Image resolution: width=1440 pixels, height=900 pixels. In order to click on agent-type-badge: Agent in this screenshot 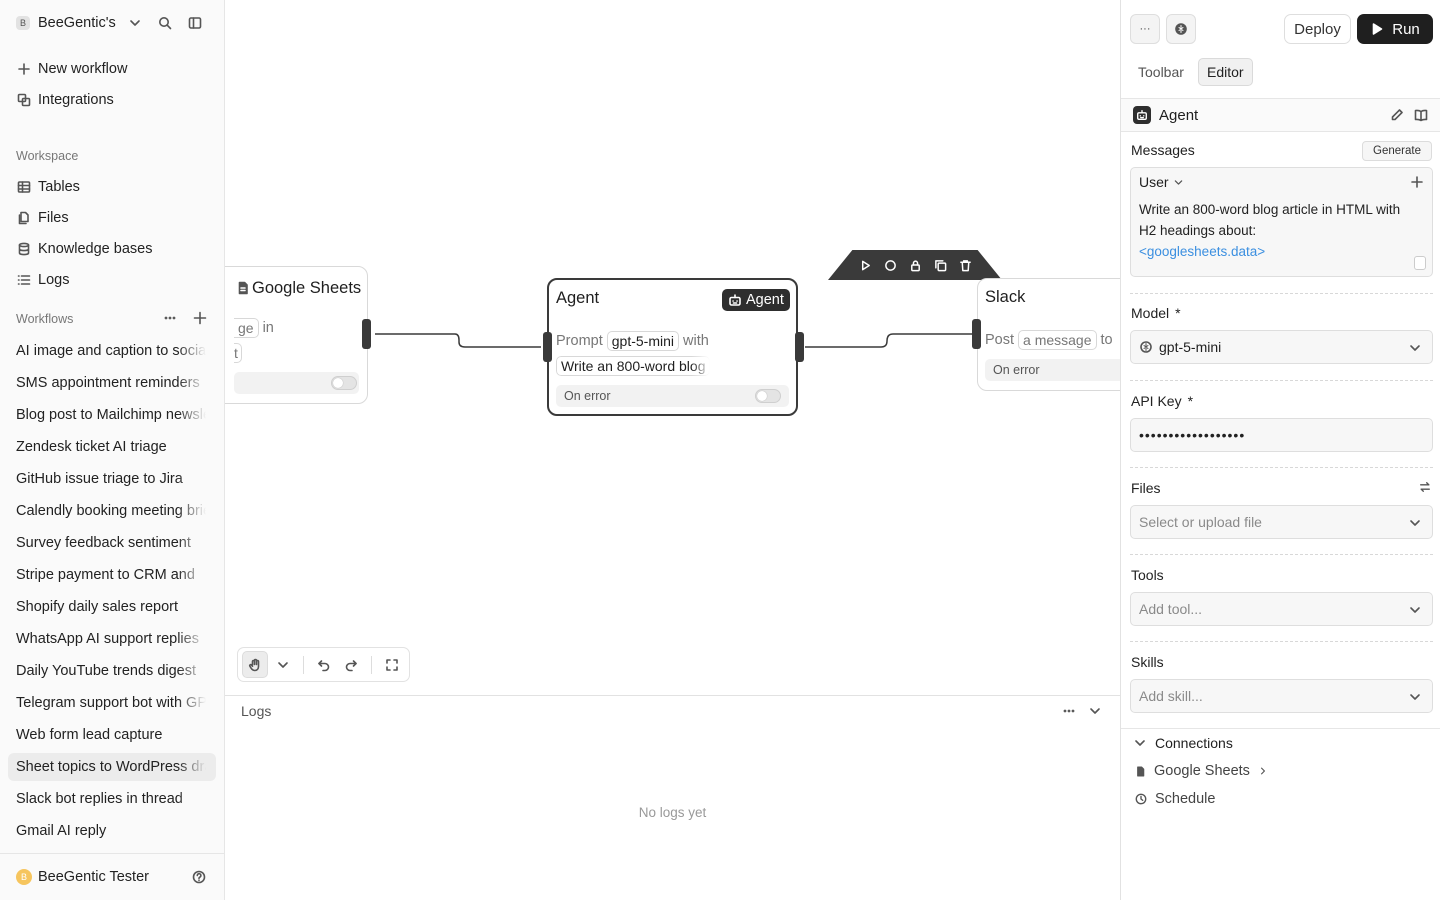, I will do `click(756, 300)`.